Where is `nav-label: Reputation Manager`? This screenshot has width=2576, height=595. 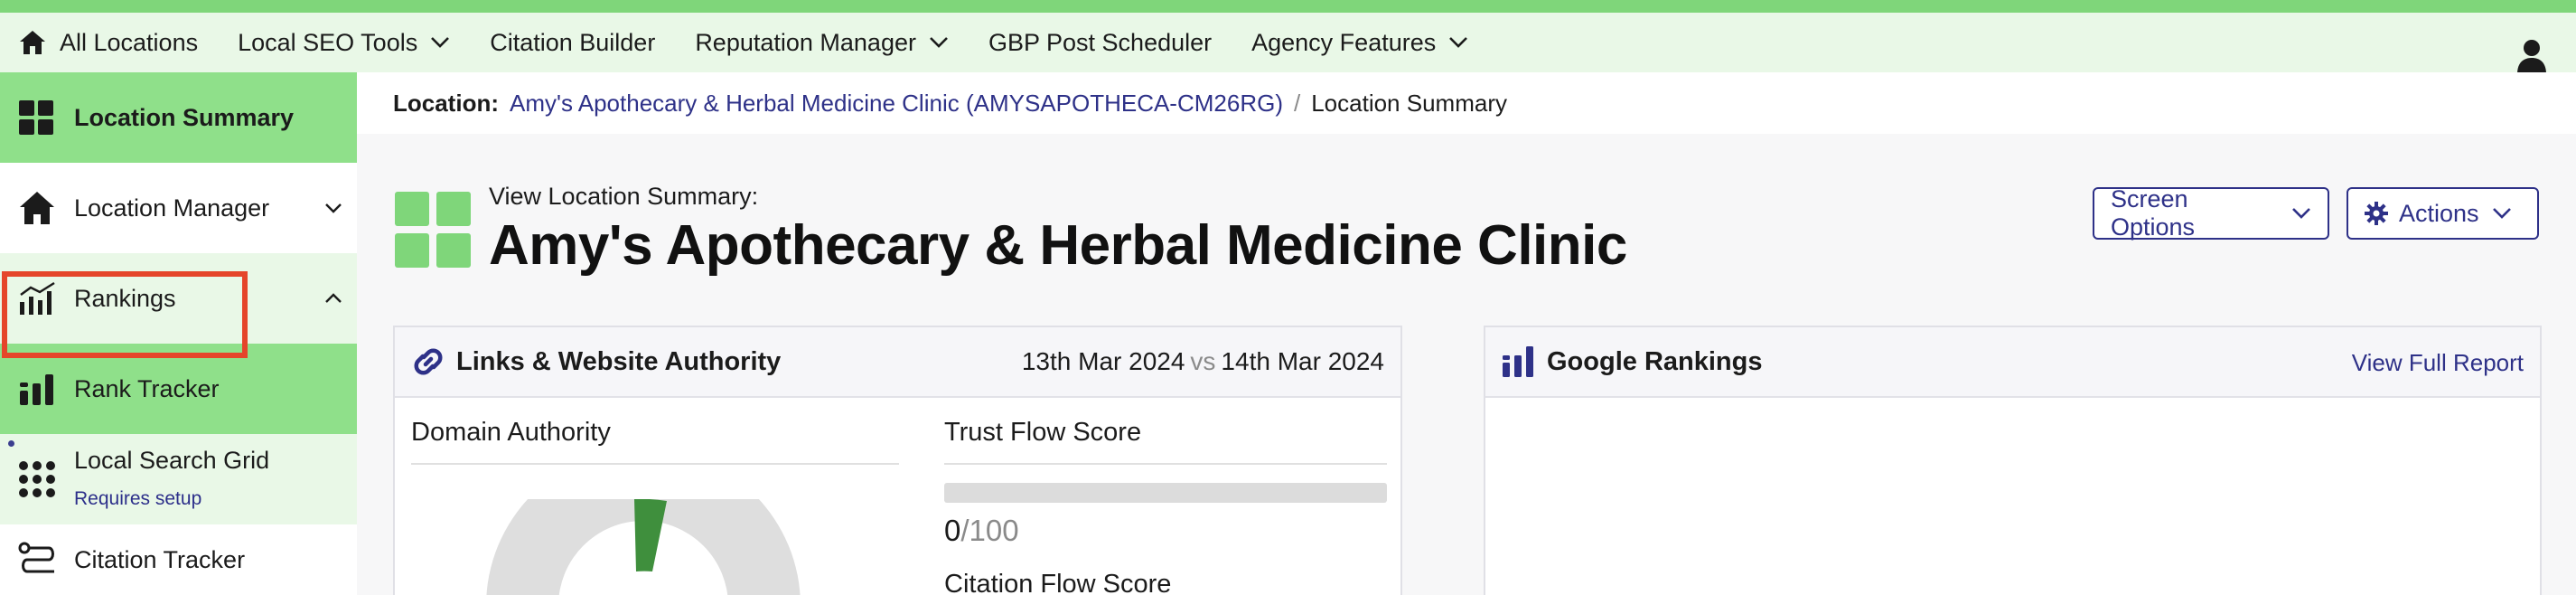
nav-label: Reputation Manager is located at coordinates (805, 42).